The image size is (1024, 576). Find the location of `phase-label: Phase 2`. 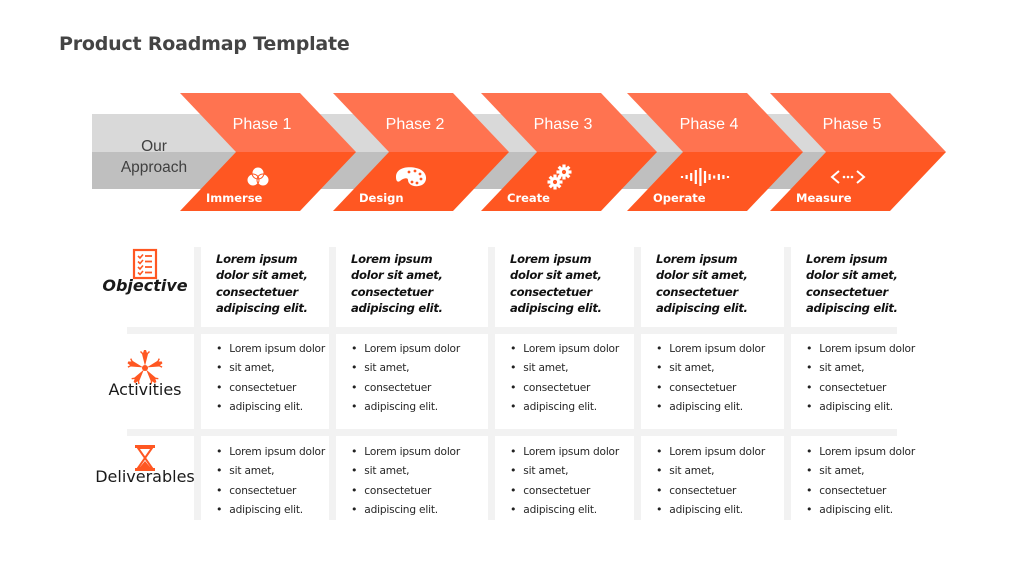

phase-label: Phase 2 is located at coordinates (415, 124).